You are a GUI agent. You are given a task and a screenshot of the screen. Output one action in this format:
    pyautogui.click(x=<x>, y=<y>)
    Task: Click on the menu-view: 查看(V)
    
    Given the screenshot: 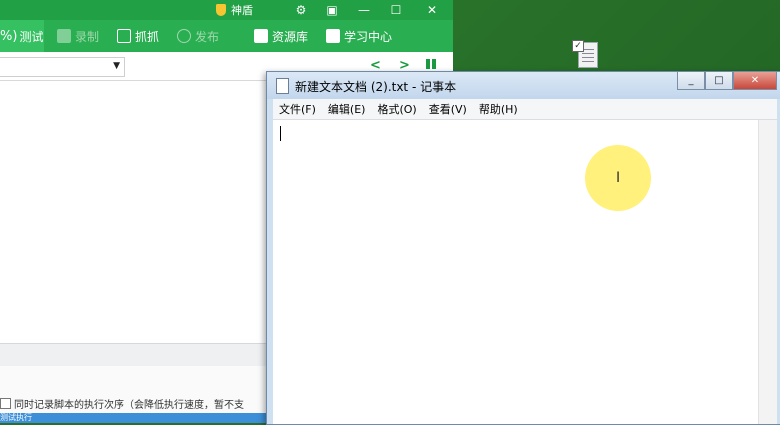 What is the action you would take?
    pyautogui.click(x=448, y=109)
    